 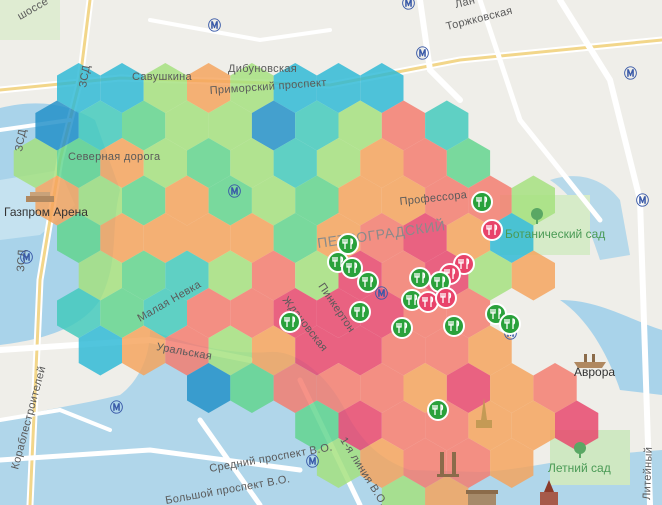 I want to click on label-dibunovskaya: Дибуновская, so click(x=262, y=69).